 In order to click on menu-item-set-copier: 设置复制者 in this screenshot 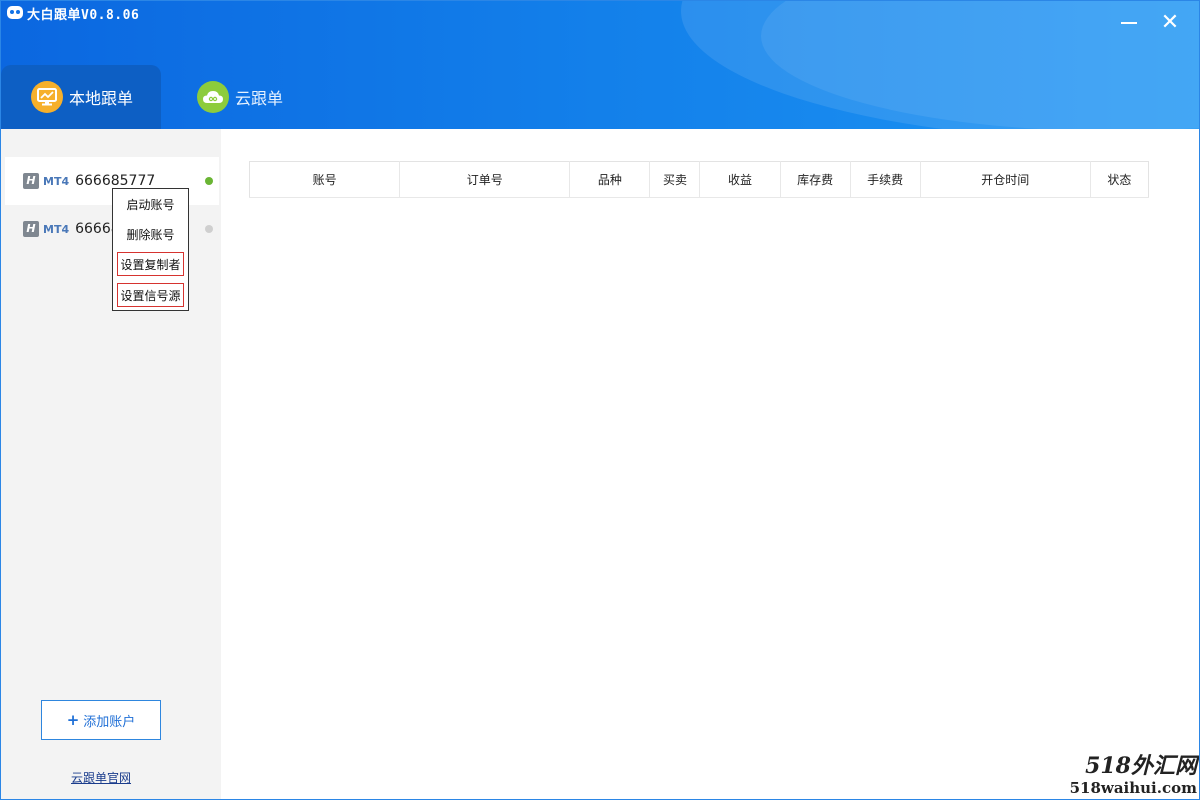, I will do `click(150, 264)`.